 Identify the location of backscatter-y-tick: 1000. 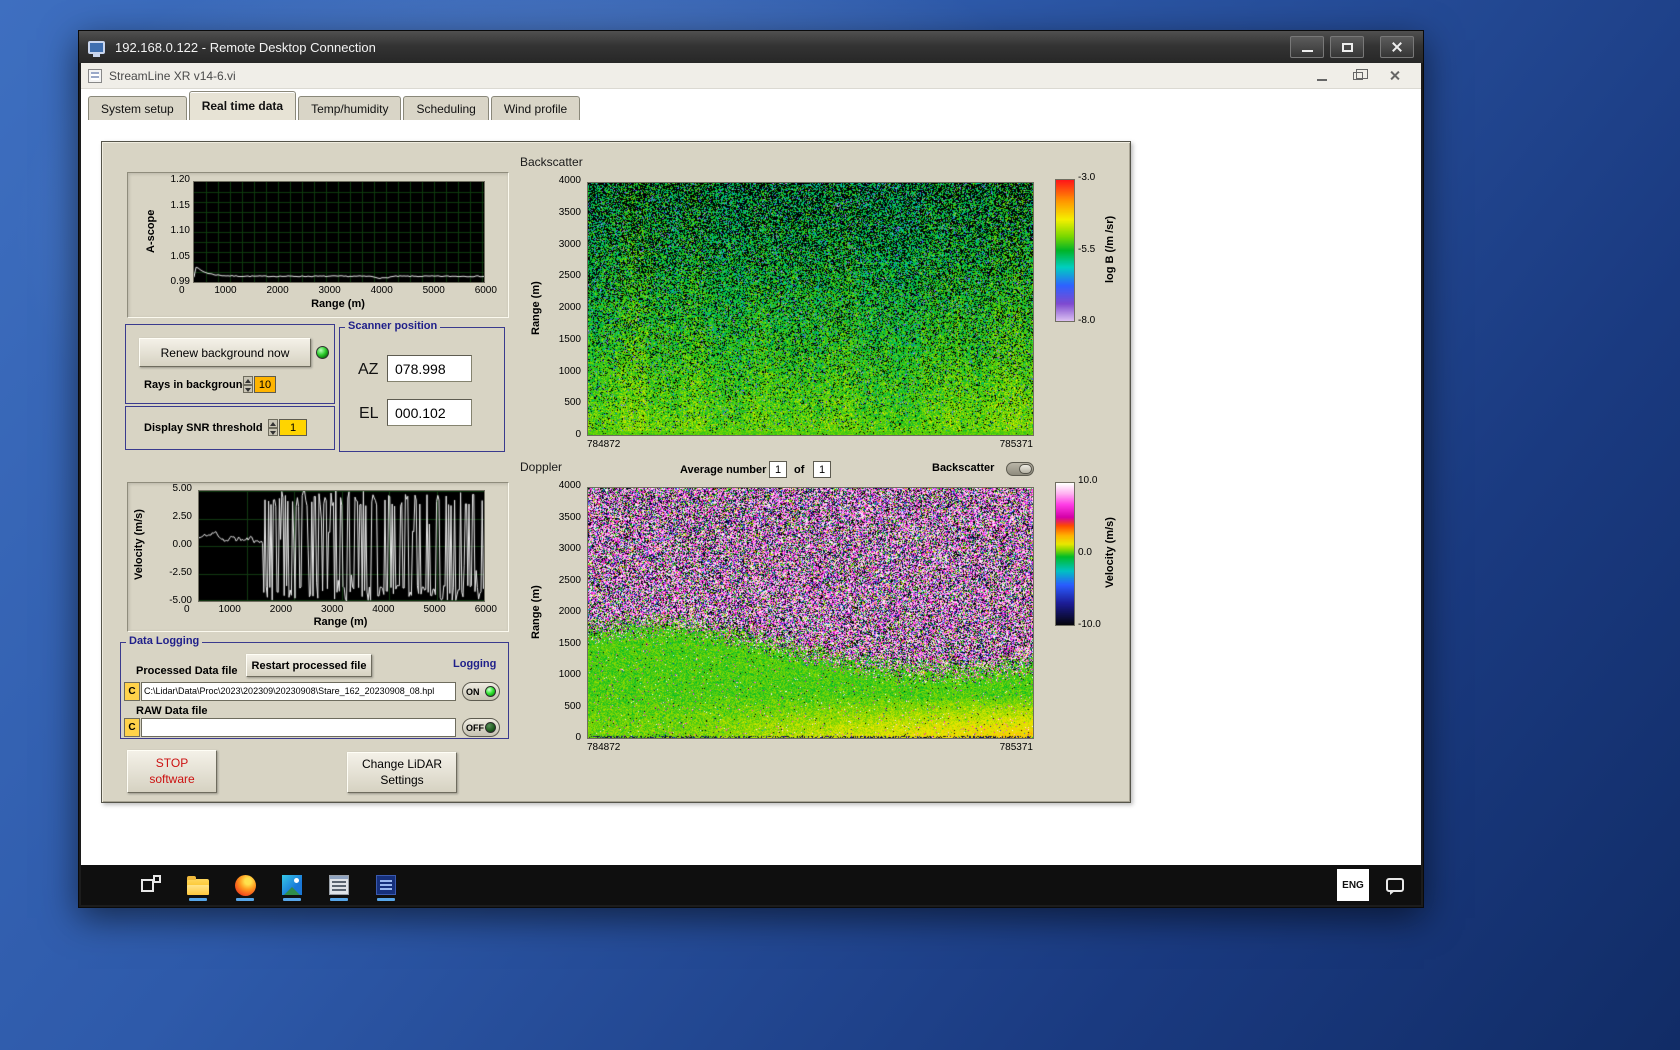
(569, 371).